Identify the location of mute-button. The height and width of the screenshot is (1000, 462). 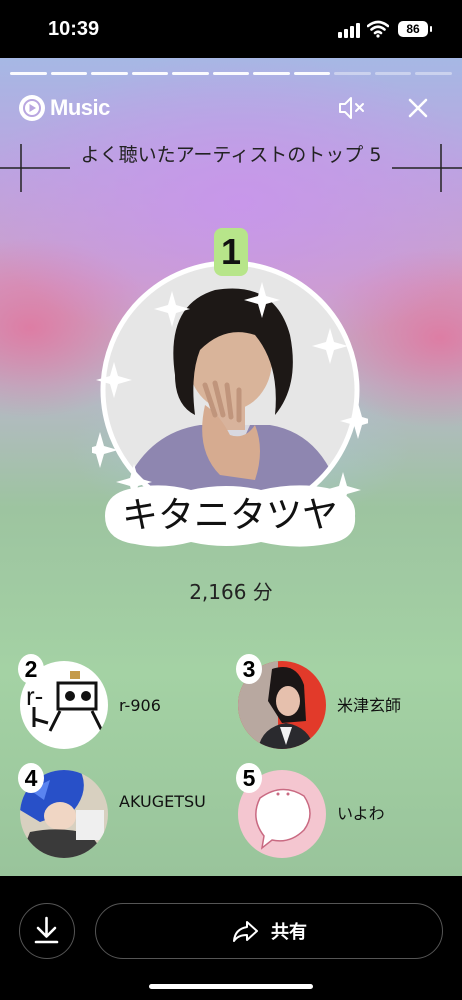
(351, 110).